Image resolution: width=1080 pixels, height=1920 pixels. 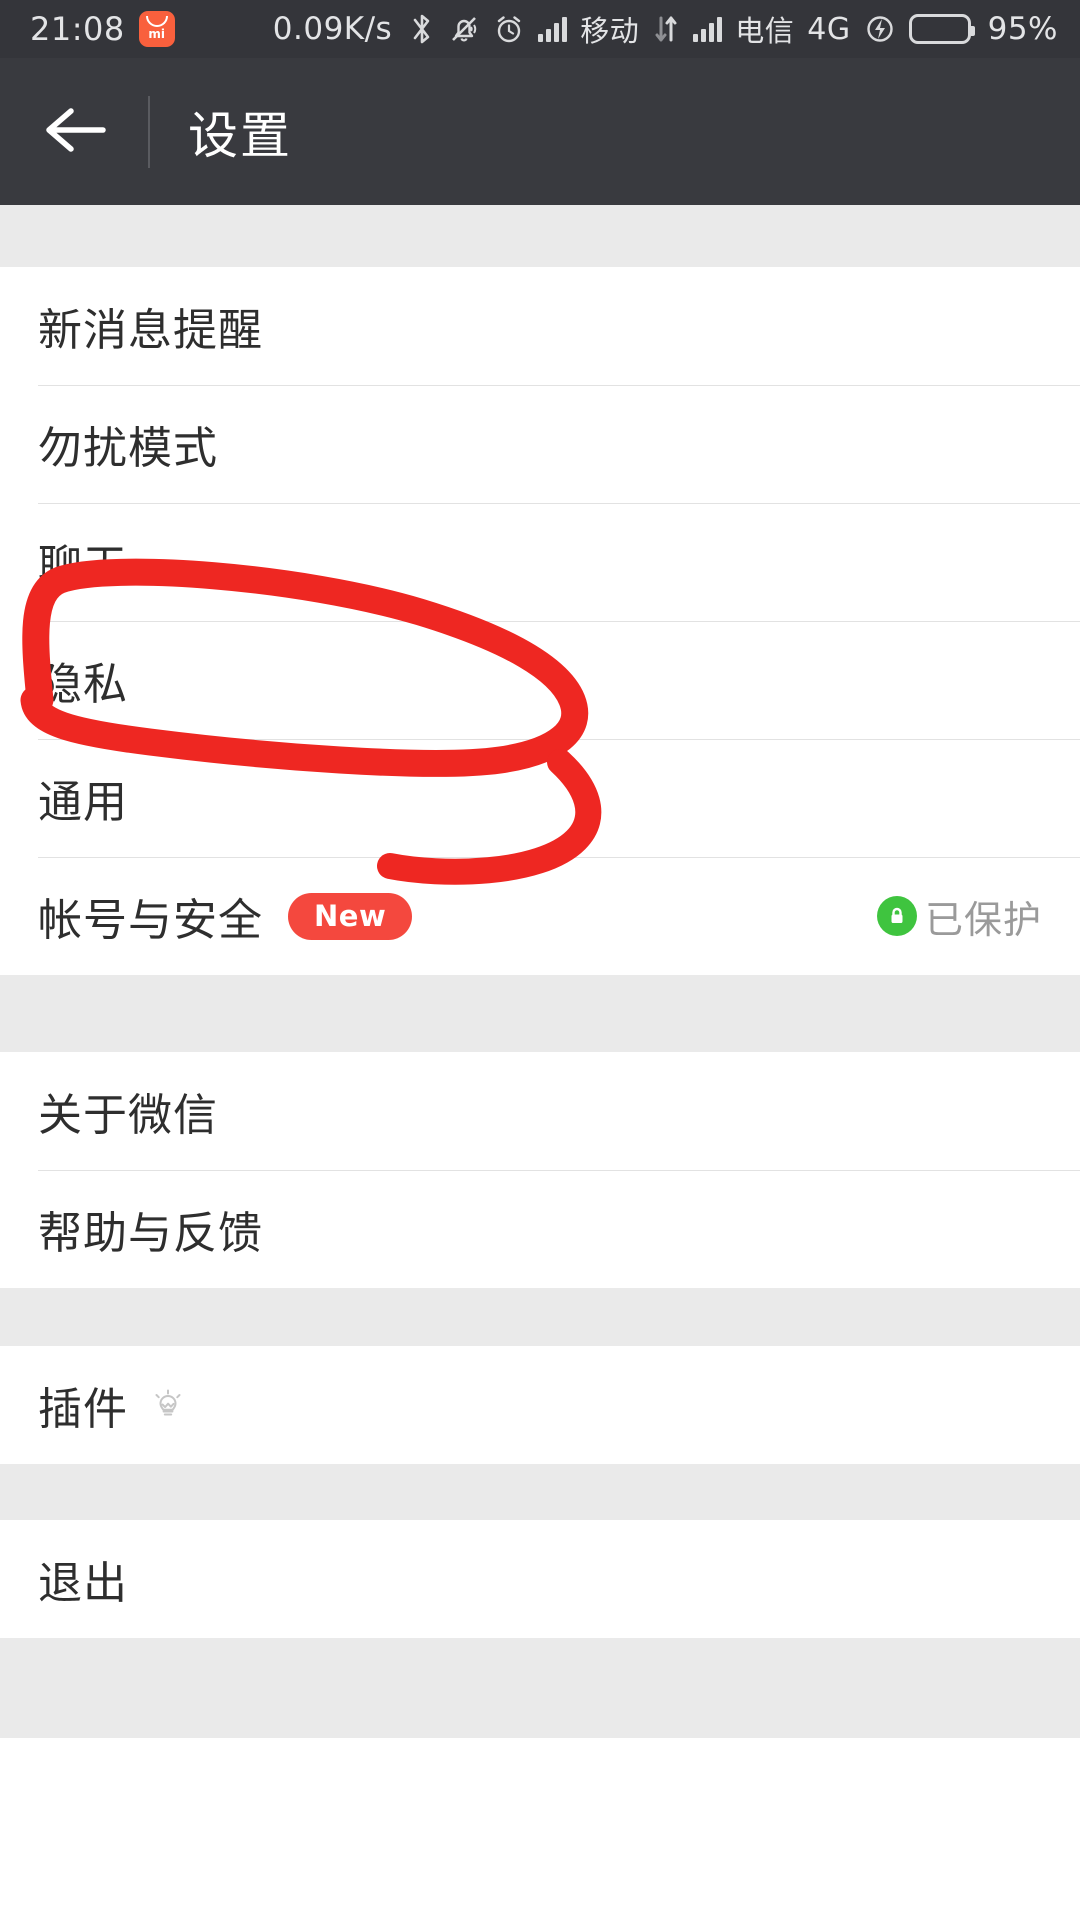 What do you see at coordinates (610, 31) in the screenshot?
I see `carrier-label-sim1: 移动` at bounding box center [610, 31].